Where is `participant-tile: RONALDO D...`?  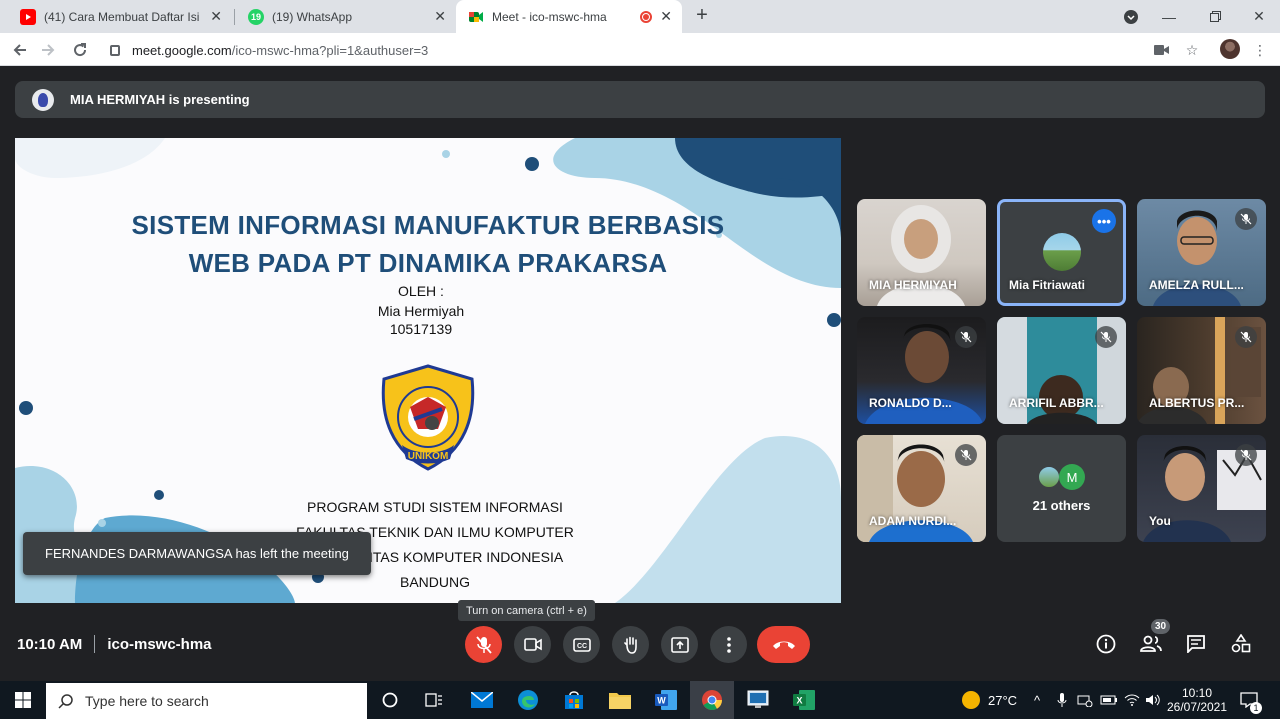 participant-tile: RONALDO D... is located at coordinates (921, 370).